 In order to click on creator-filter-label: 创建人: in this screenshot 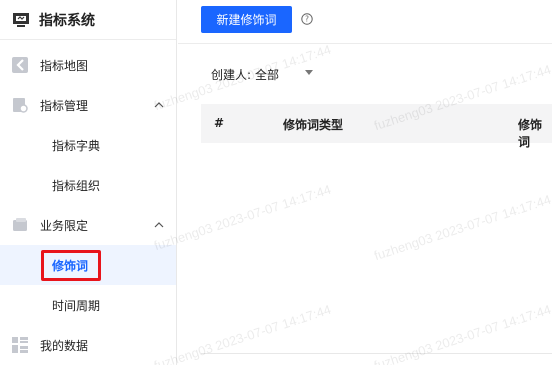, I will do `click(231, 75)`.